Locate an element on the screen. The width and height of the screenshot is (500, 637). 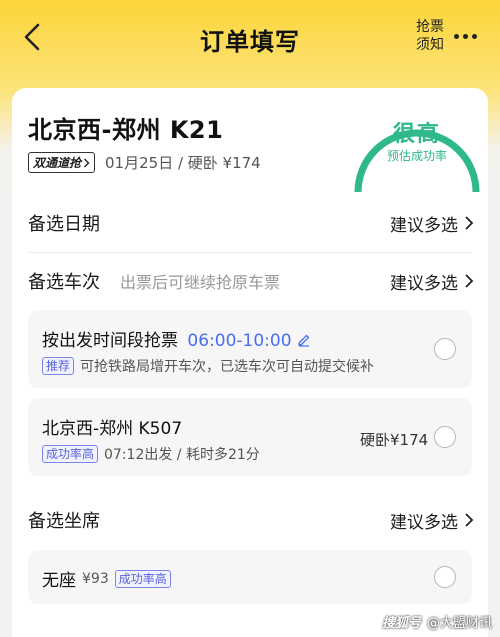
alt-train-label: 备选车次 is located at coordinates (64, 282).